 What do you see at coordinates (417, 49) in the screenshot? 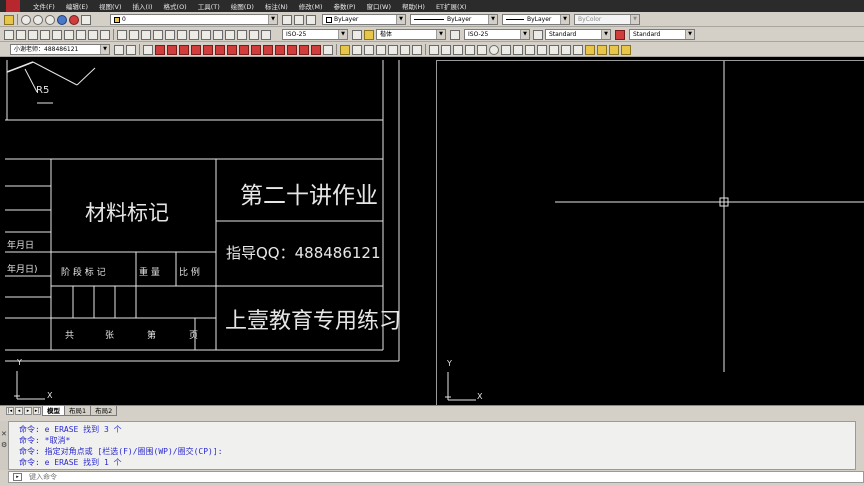
I see `match-properties-icon` at bounding box center [417, 49].